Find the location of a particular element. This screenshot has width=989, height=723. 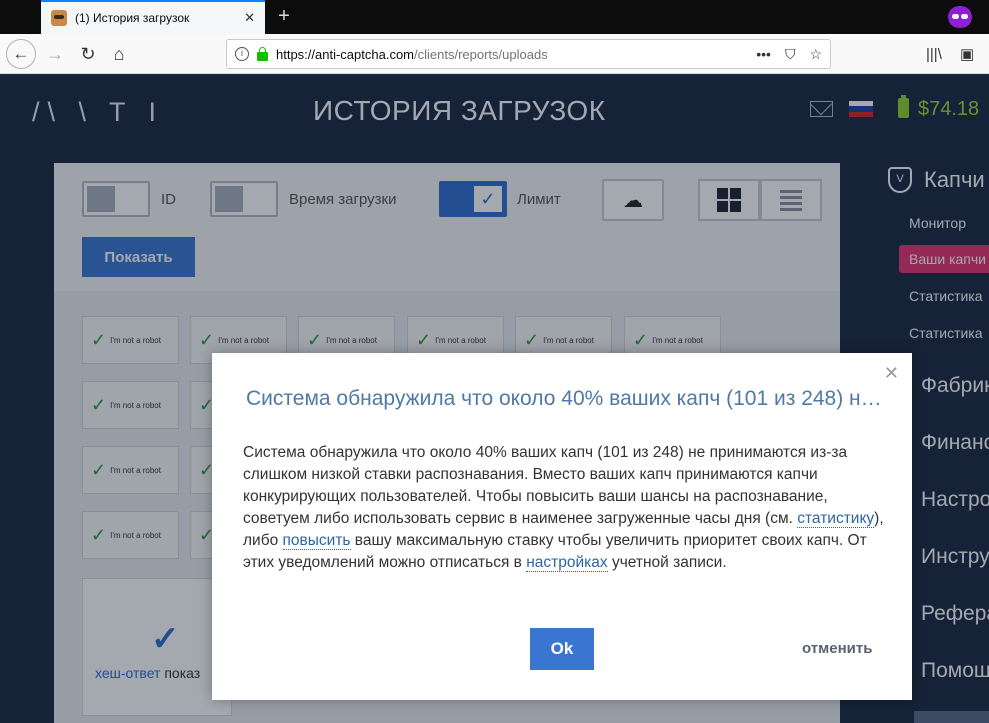

tab-close-icon: ✕ is located at coordinates (249, 18).